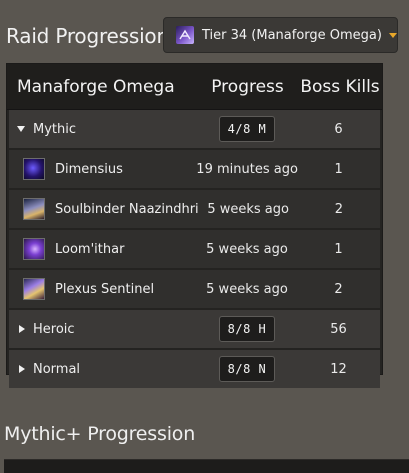 The image size is (409, 473). Describe the element at coordinates (89, 169) in the screenshot. I see `boss-name: Dimensius` at that location.